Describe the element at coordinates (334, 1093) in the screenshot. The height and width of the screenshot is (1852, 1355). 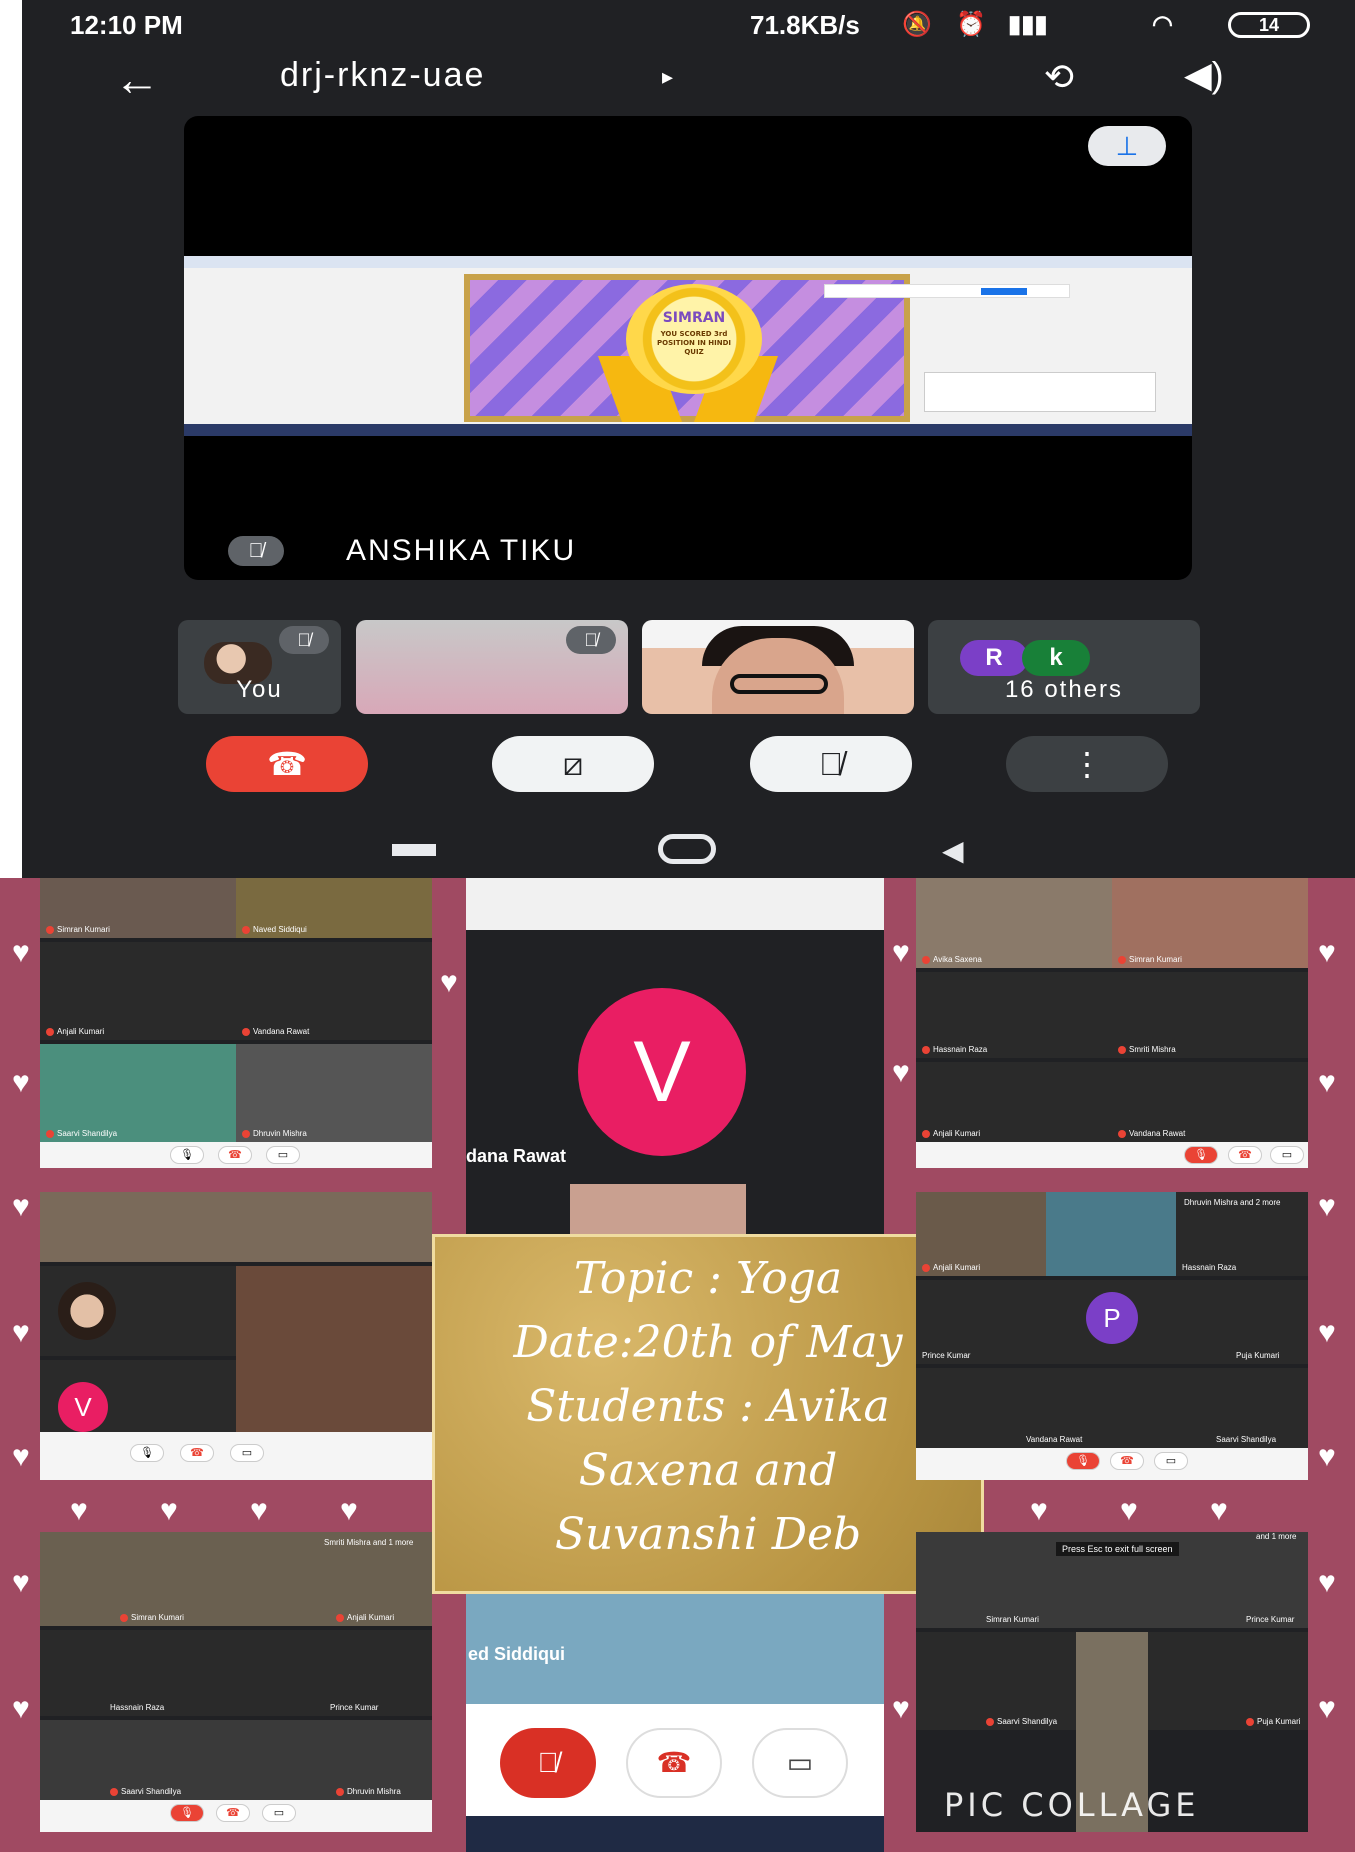
I see `video-tile: Dhruvin Mishra` at that location.